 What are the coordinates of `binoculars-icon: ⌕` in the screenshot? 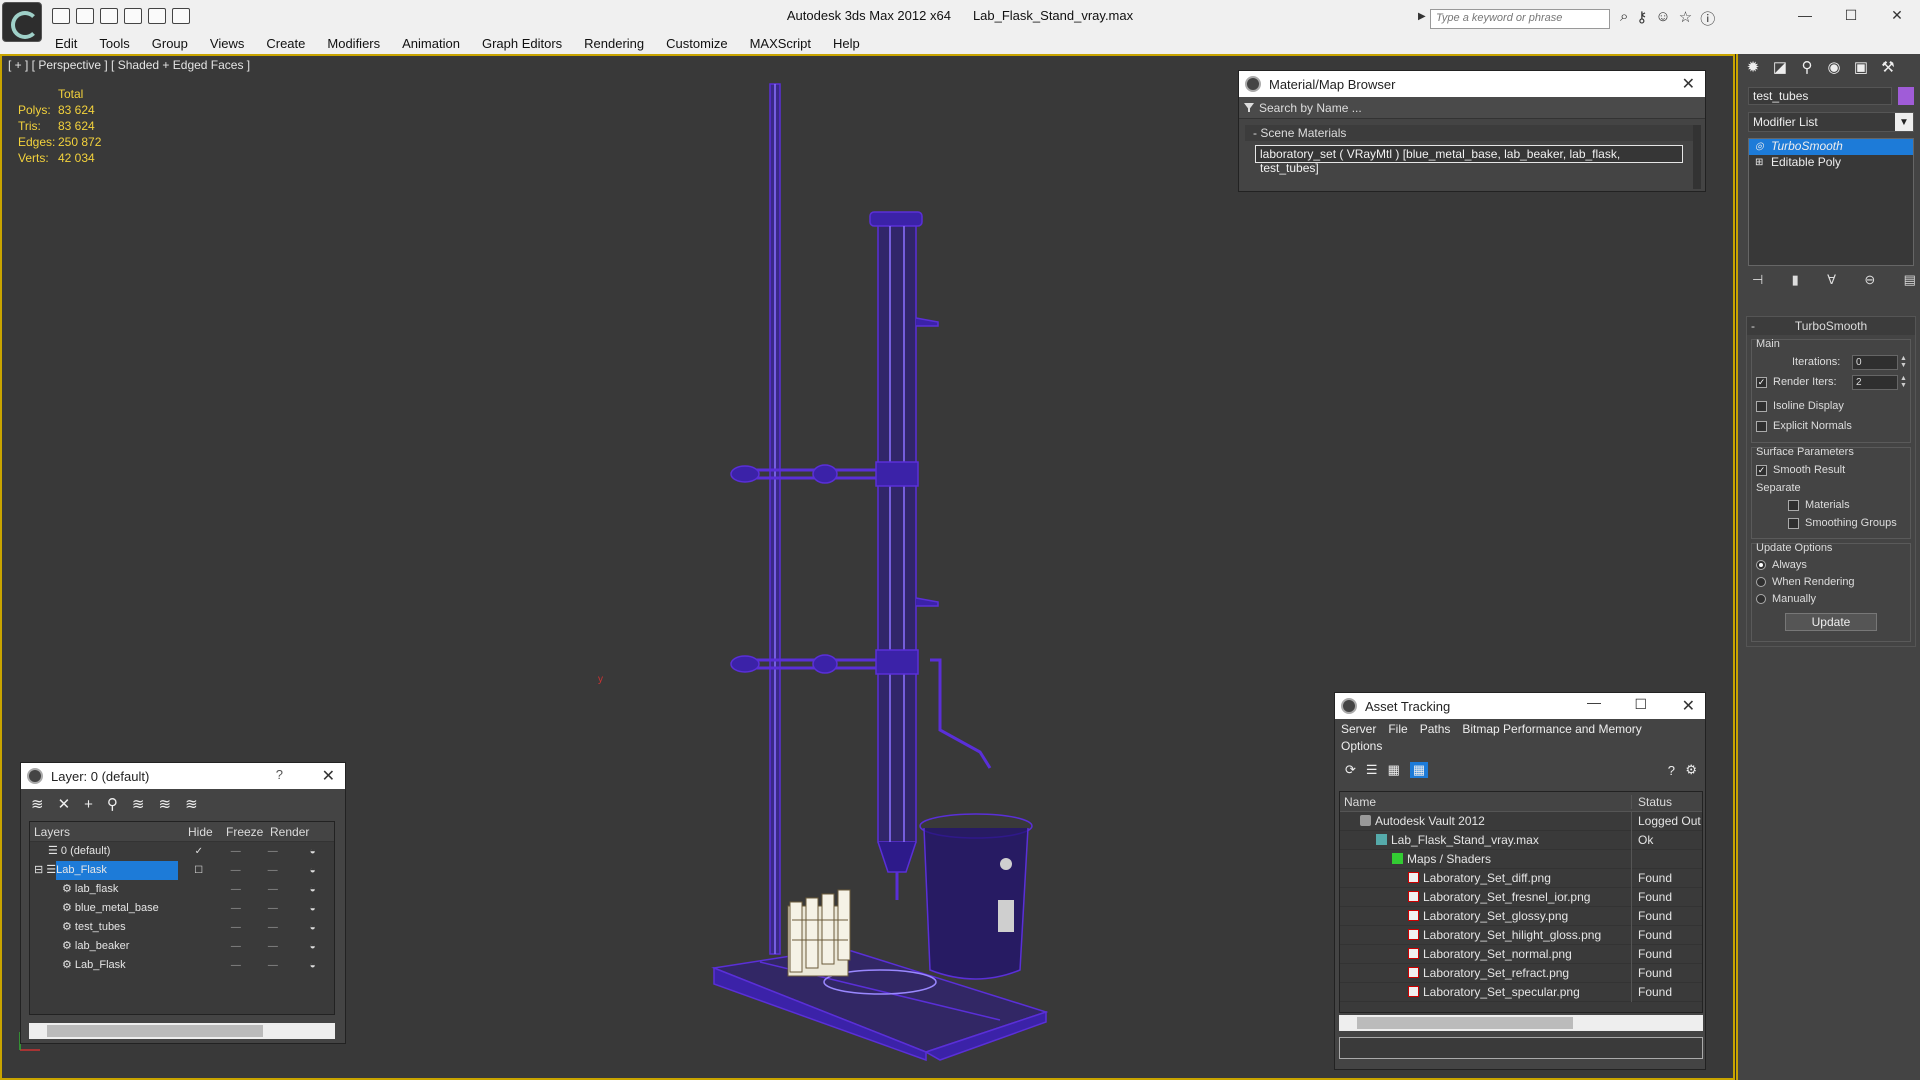 It's located at (1624, 18).